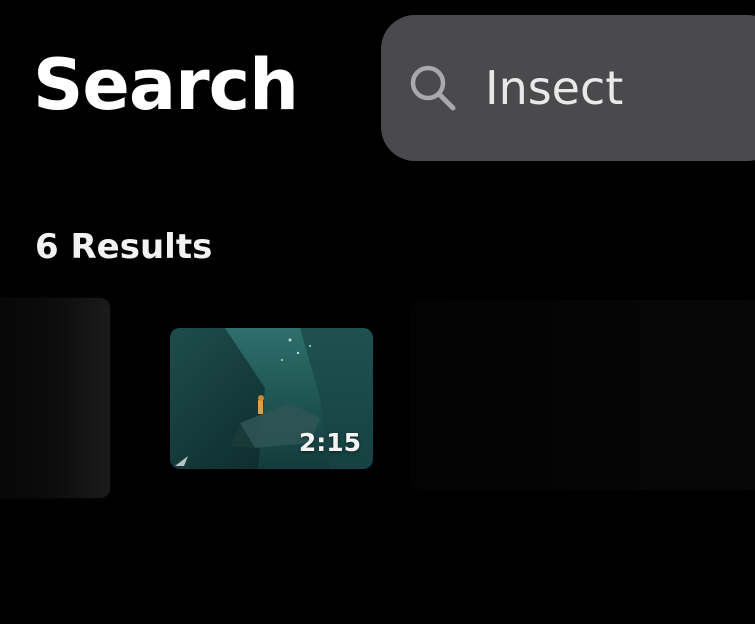 Image resolution: width=755 pixels, height=624 pixels. What do you see at coordinates (55, 398) in the screenshot?
I see `result-card-previous` at bounding box center [55, 398].